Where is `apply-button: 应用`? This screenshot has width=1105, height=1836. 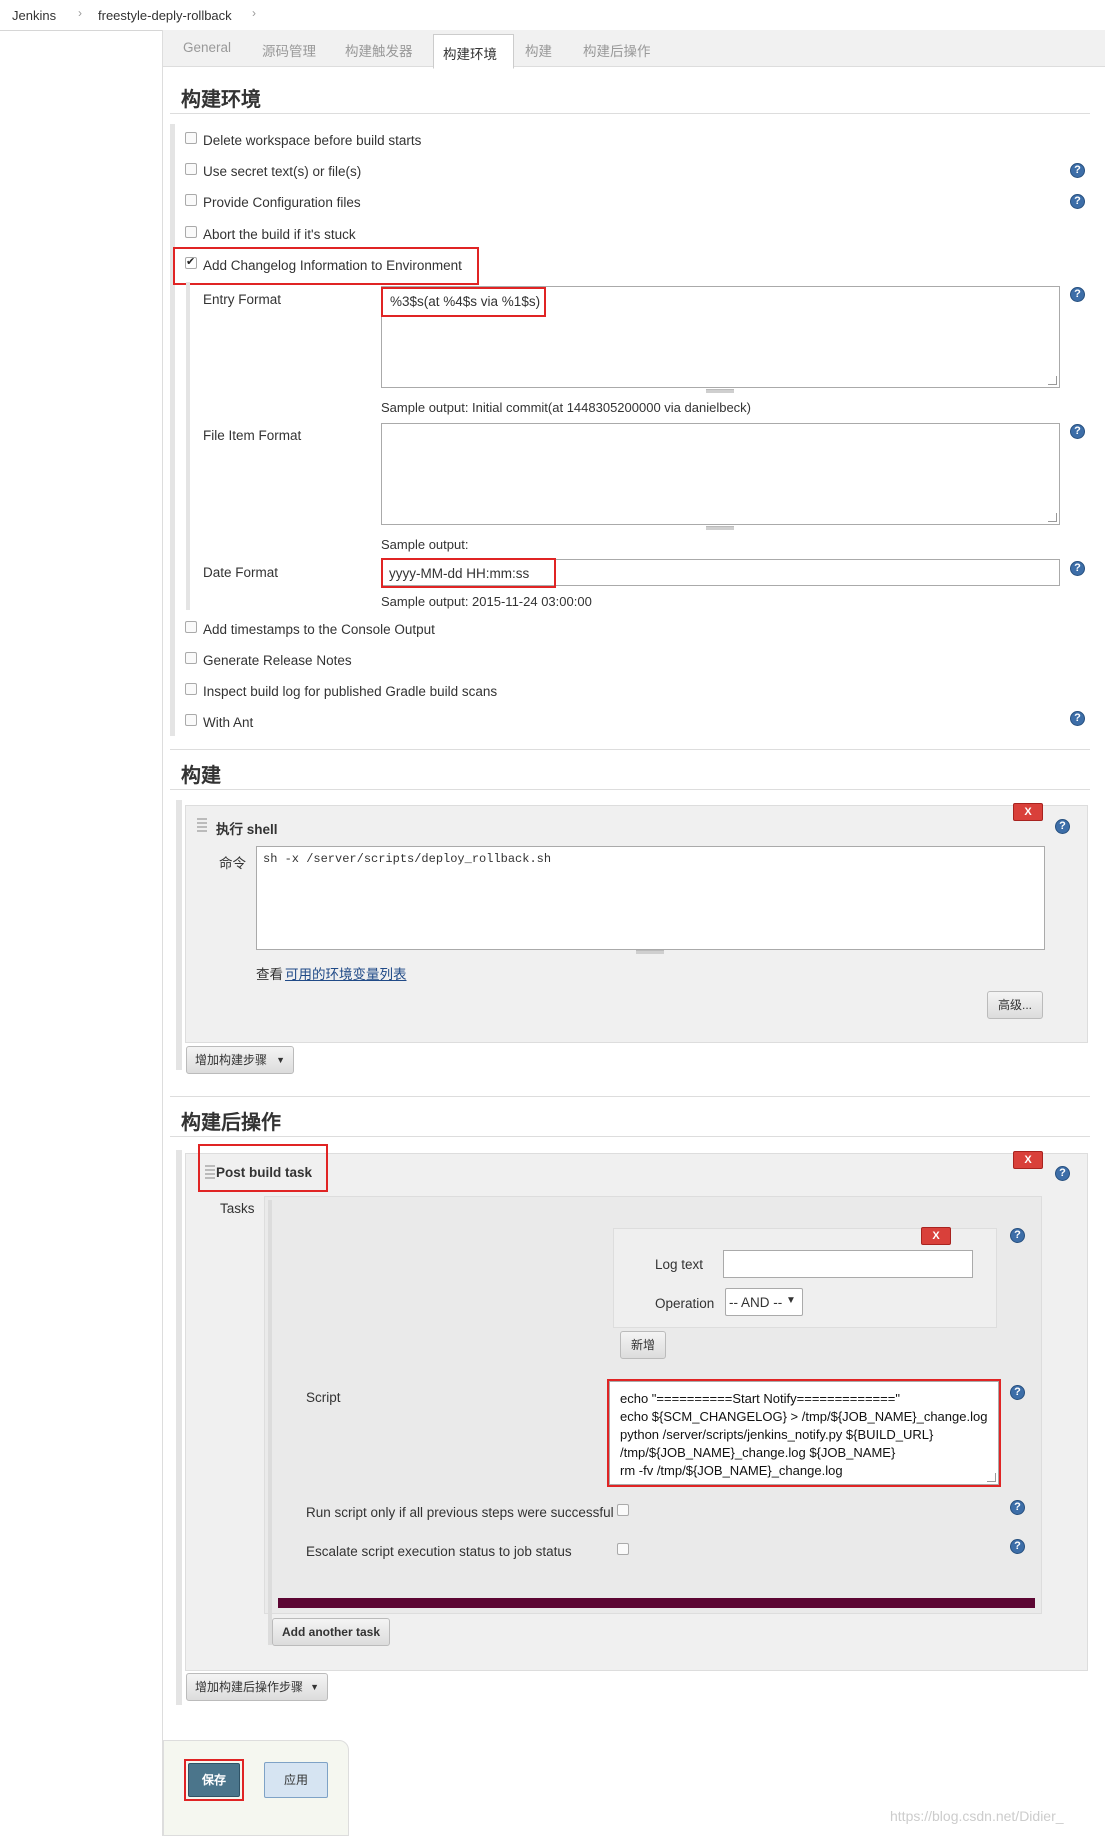 apply-button: 应用 is located at coordinates (296, 1780).